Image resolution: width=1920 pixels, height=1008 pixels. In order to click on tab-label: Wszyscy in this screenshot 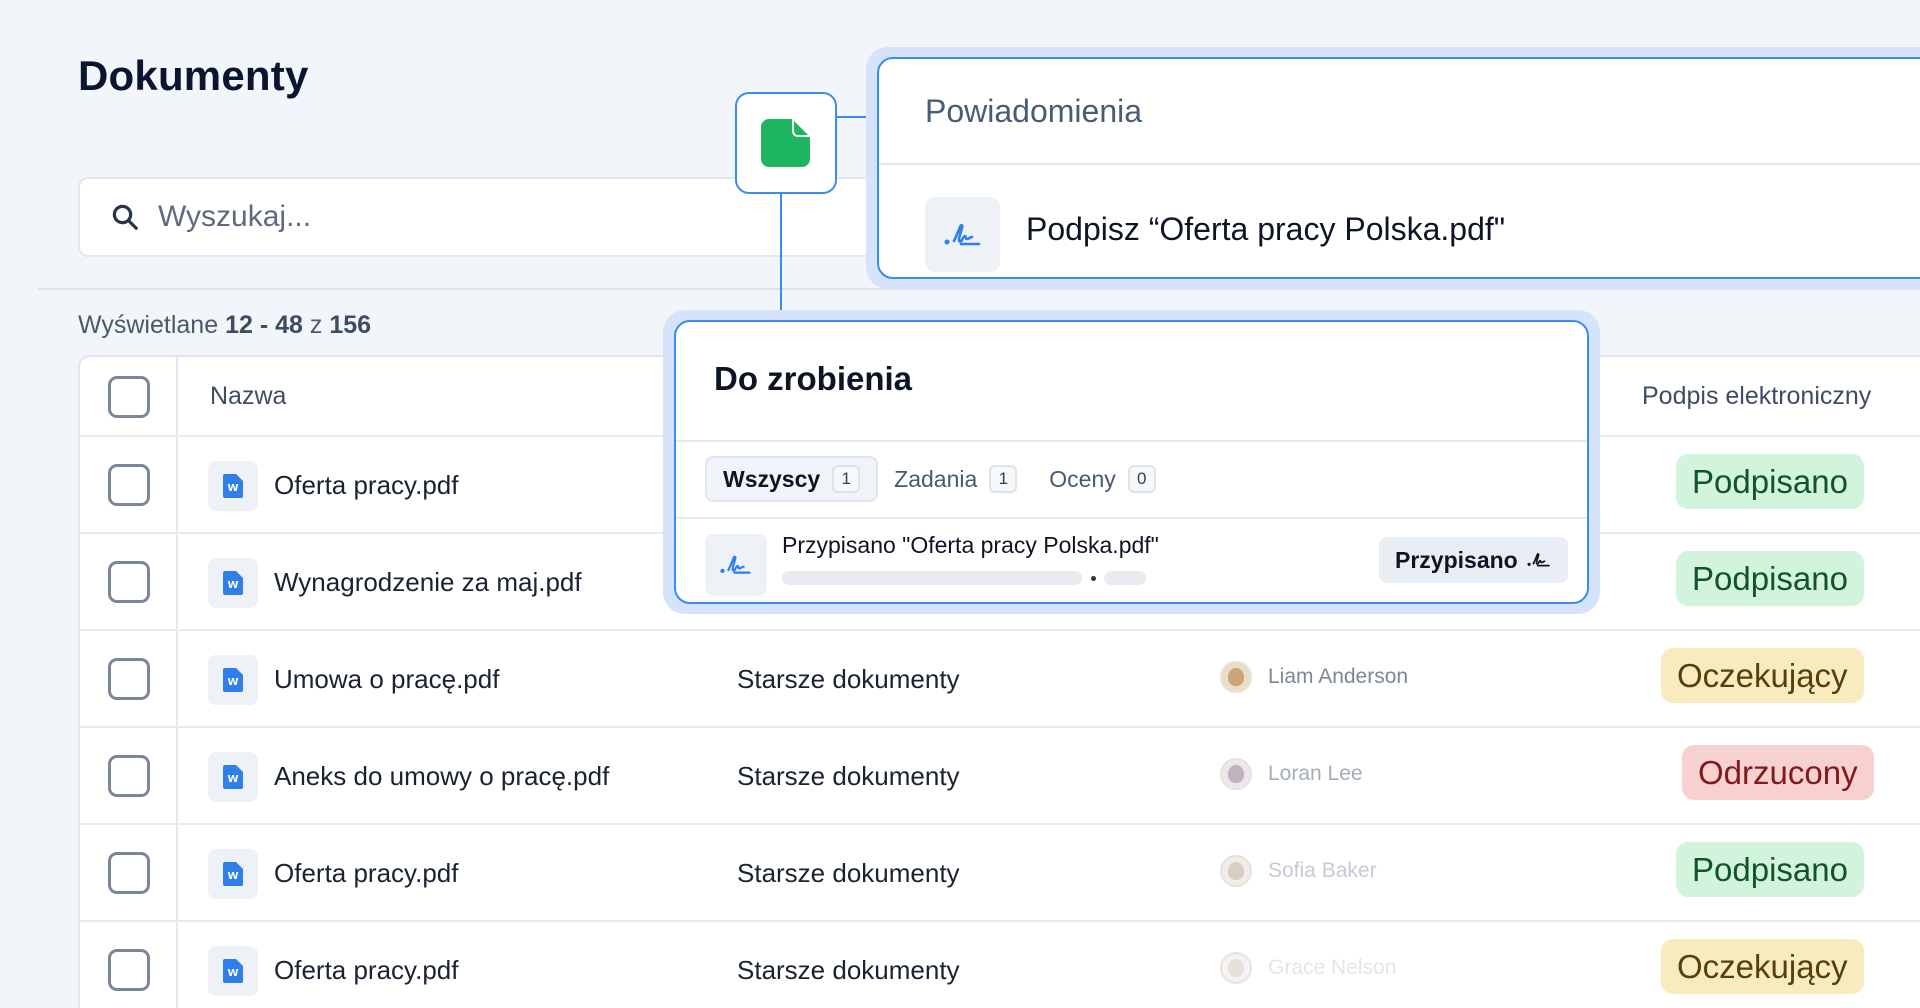, I will do `click(772, 478)`.